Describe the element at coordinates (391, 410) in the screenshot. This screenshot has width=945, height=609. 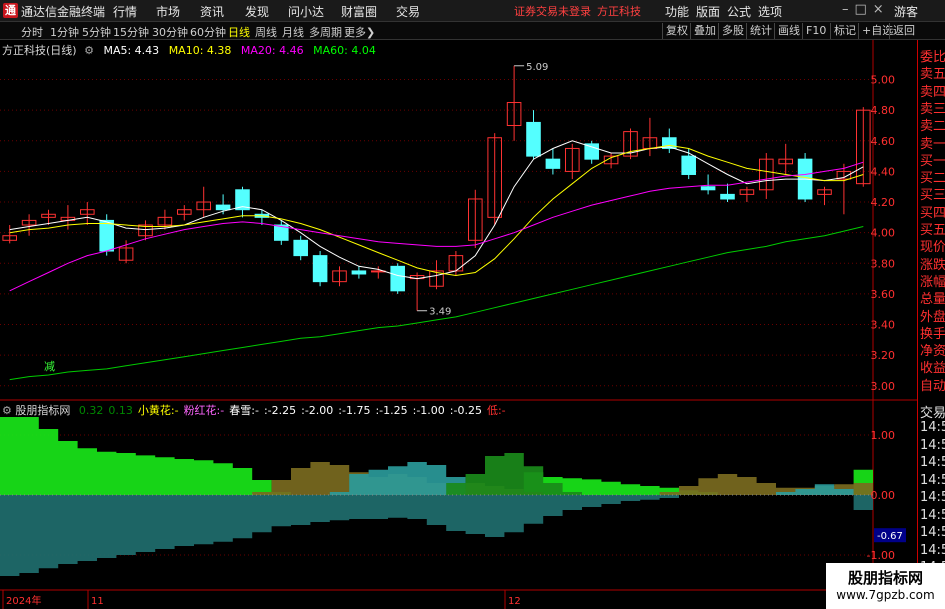
I see `indicator-value: :-1.25` at that location.